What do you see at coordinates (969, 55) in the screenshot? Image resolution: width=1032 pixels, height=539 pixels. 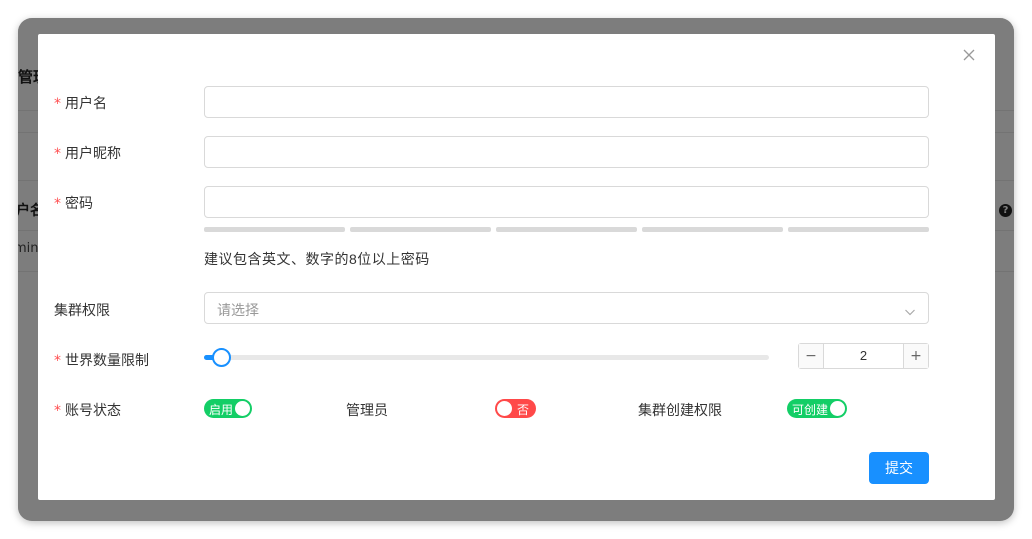 I see `close-icon` at bounding box center [969, 55].